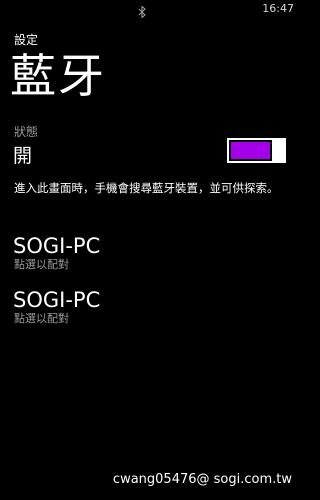  I want to click on status-value: 開, so click(23, 156).